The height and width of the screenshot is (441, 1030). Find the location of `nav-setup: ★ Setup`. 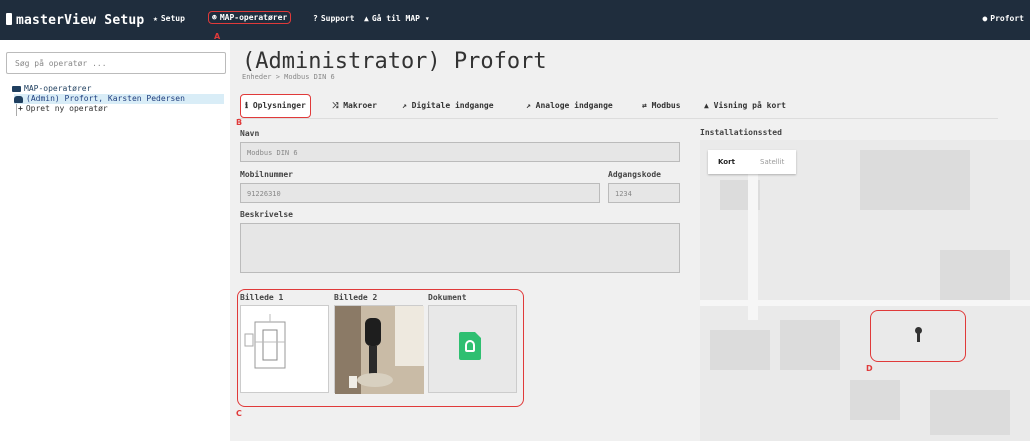

nav-setup: ★ Setup is located at coordinates (169, 18).